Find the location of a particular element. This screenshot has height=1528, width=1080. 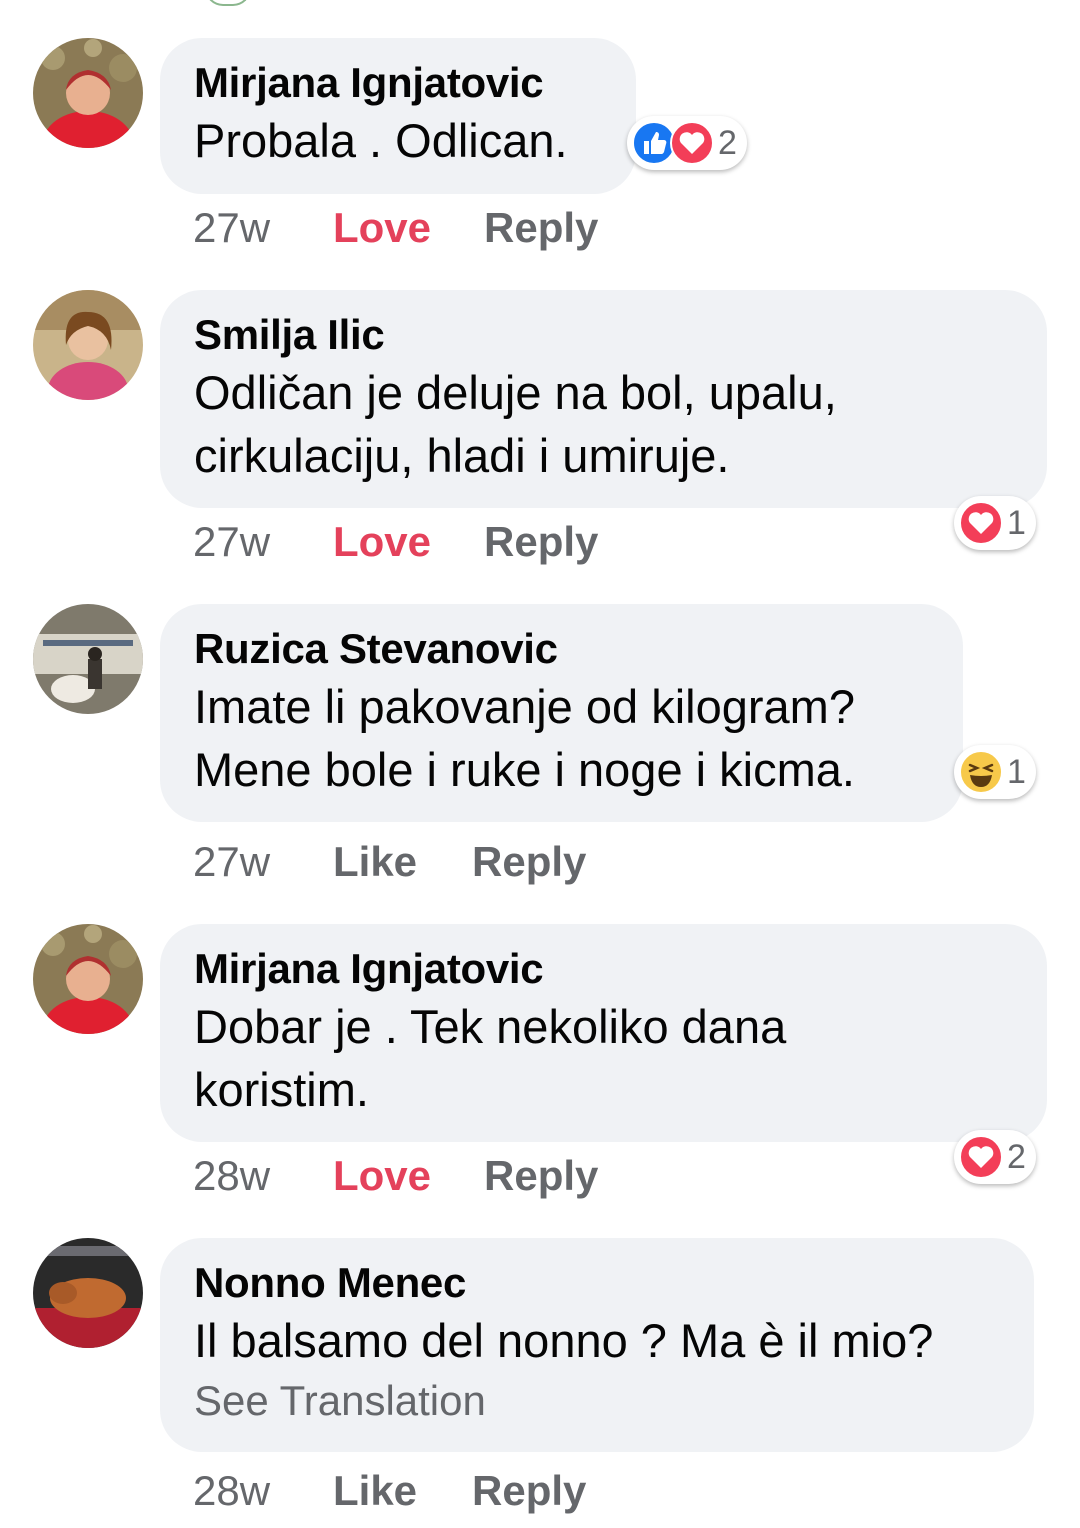

comment-author: Ruzica Stevanovic is located at coordinates (561, 649).